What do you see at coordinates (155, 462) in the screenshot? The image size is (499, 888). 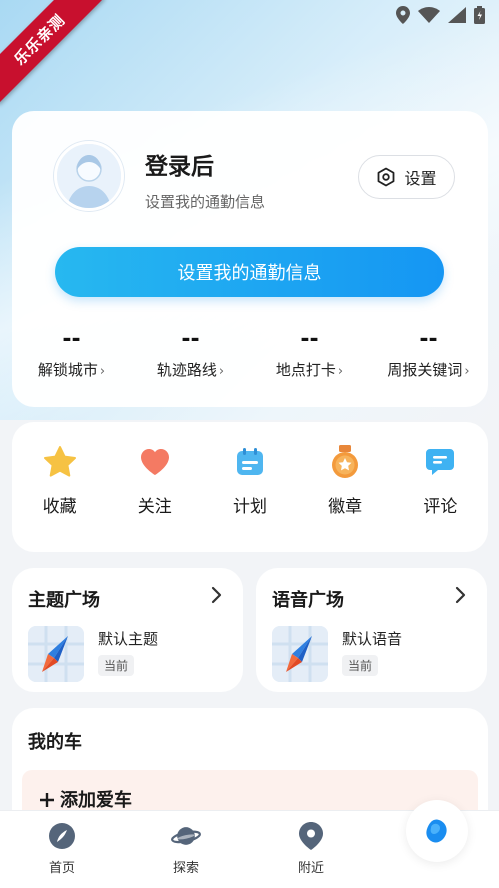 I see `heart-icon` at bounding box center [155, 462].